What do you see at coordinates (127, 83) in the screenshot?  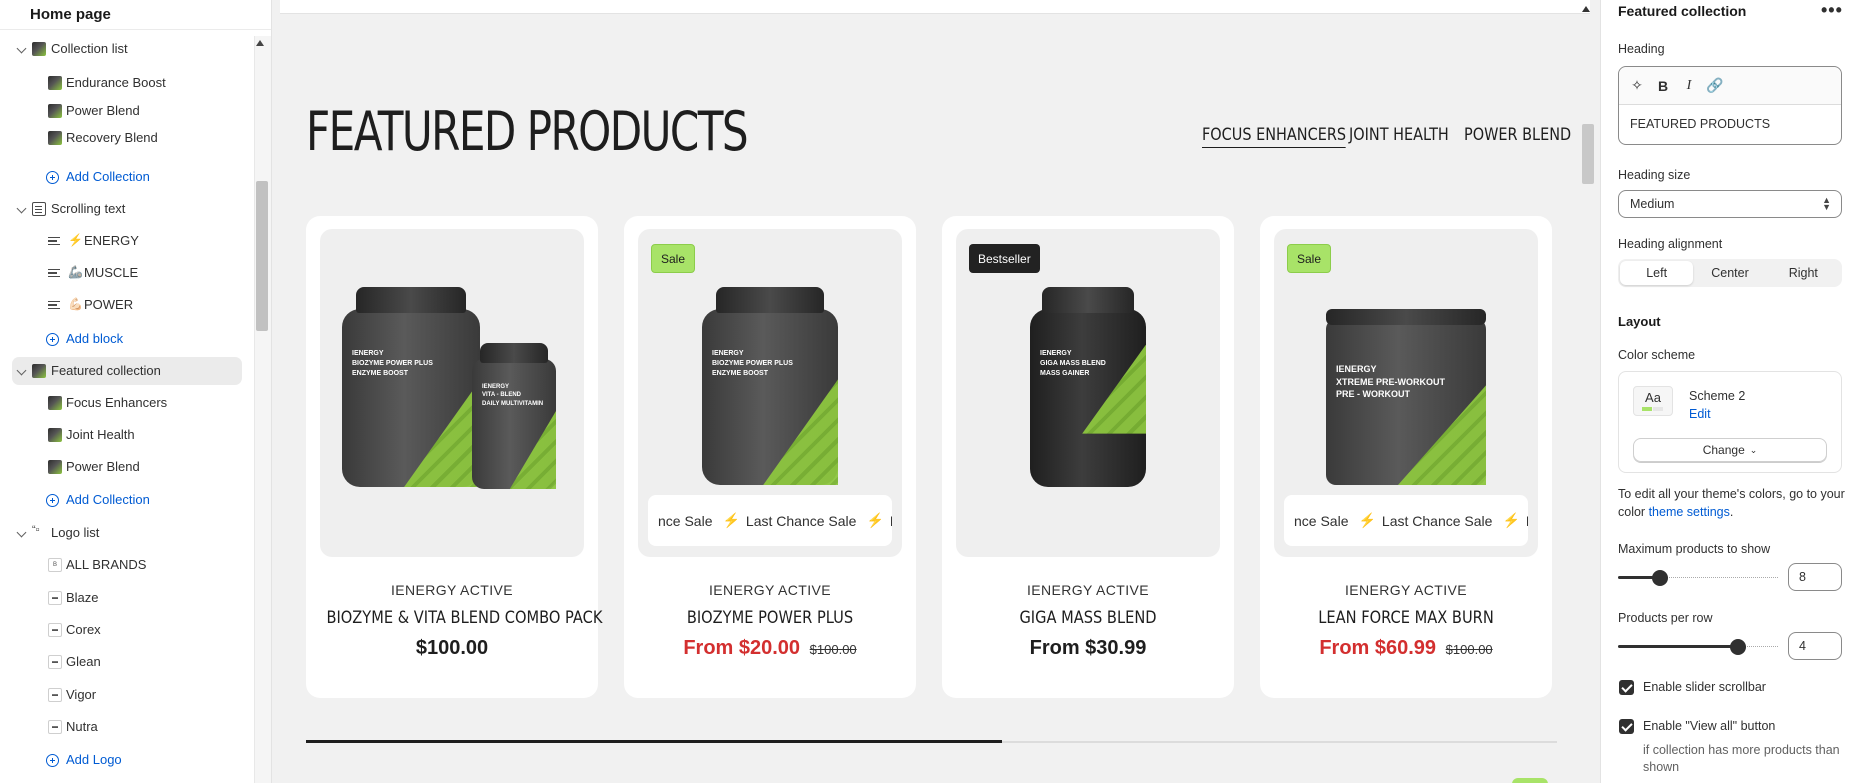 I see `block-row: Endurance Boost` at bounding box center [127, 83].